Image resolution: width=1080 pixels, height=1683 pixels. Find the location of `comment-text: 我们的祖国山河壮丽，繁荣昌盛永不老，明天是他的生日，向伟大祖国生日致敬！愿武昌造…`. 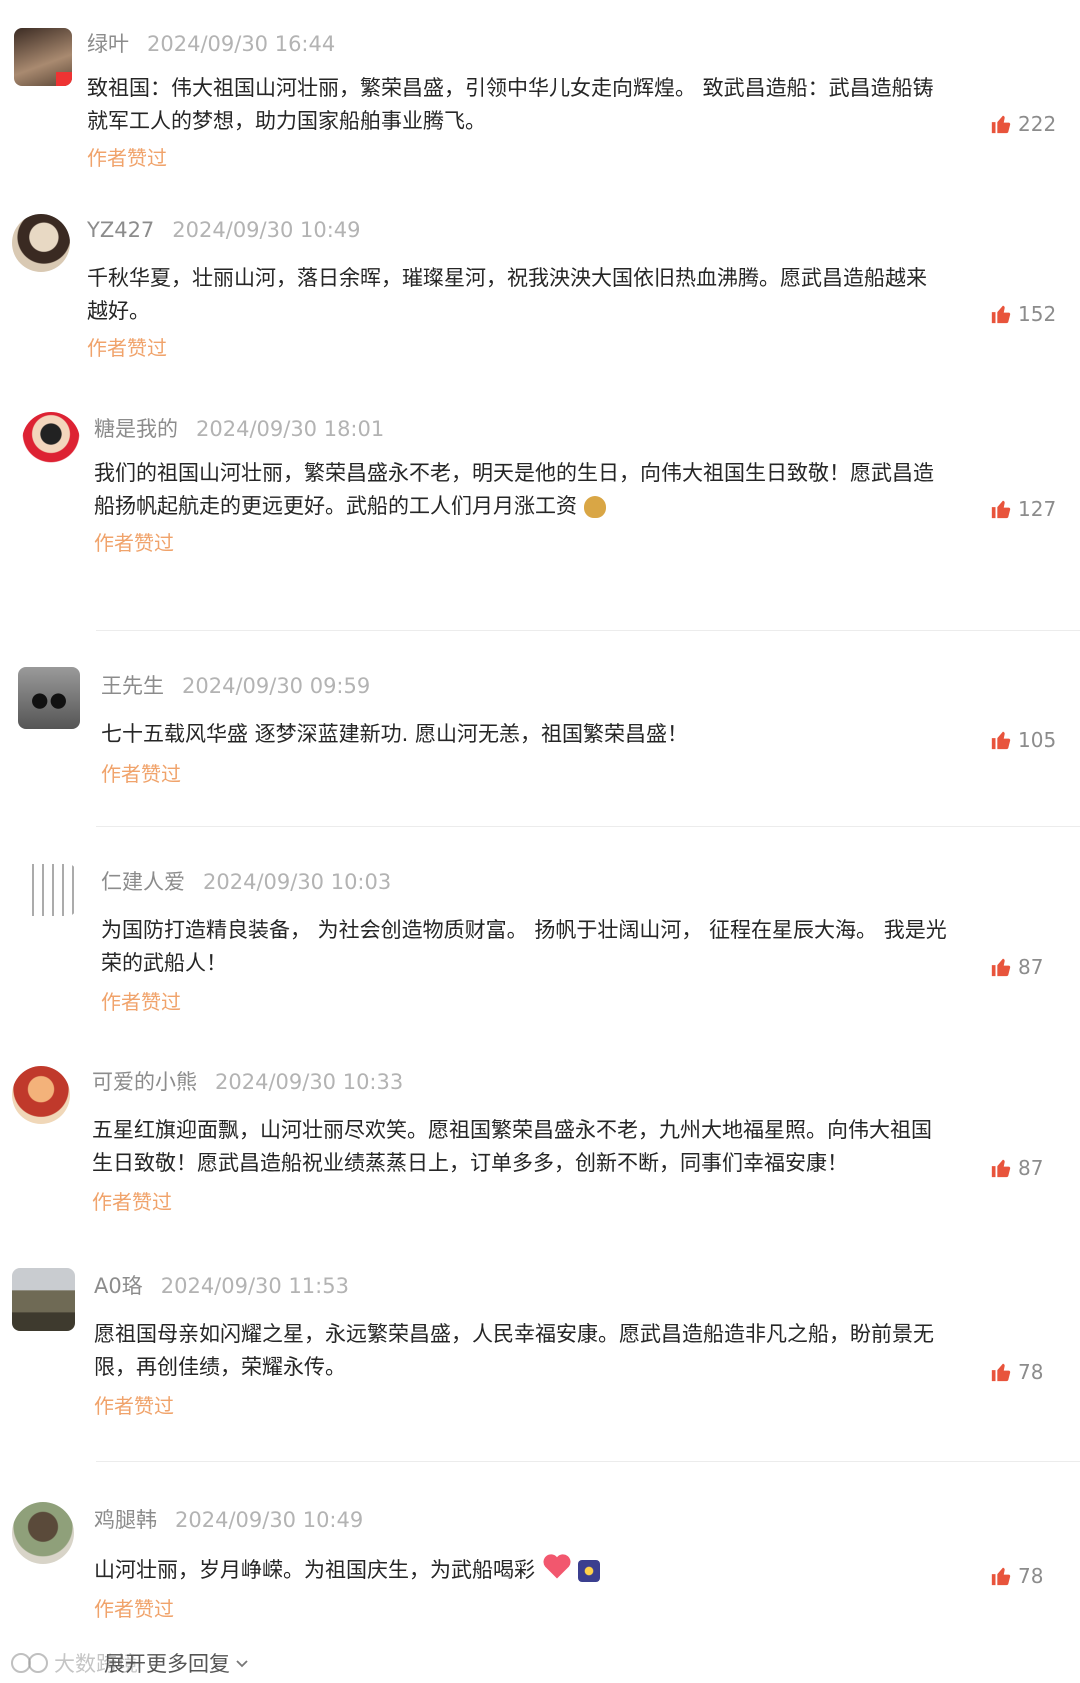

comment-text: 我们的祖国山河壮丽，繁荣昌盛永不老，明天是他的生日，向伟大祖国生日致敬！愿武昌造… is located at coordinates (514, 489).